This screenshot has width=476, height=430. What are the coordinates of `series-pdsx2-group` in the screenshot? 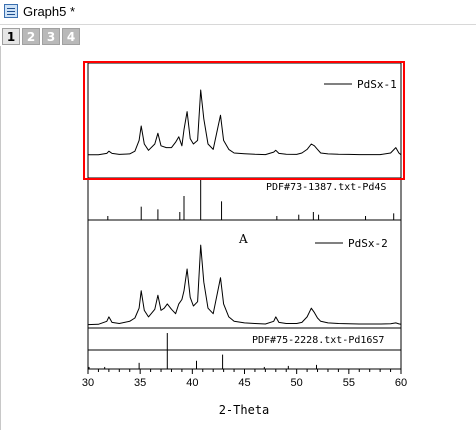 It's located at (244, 285).